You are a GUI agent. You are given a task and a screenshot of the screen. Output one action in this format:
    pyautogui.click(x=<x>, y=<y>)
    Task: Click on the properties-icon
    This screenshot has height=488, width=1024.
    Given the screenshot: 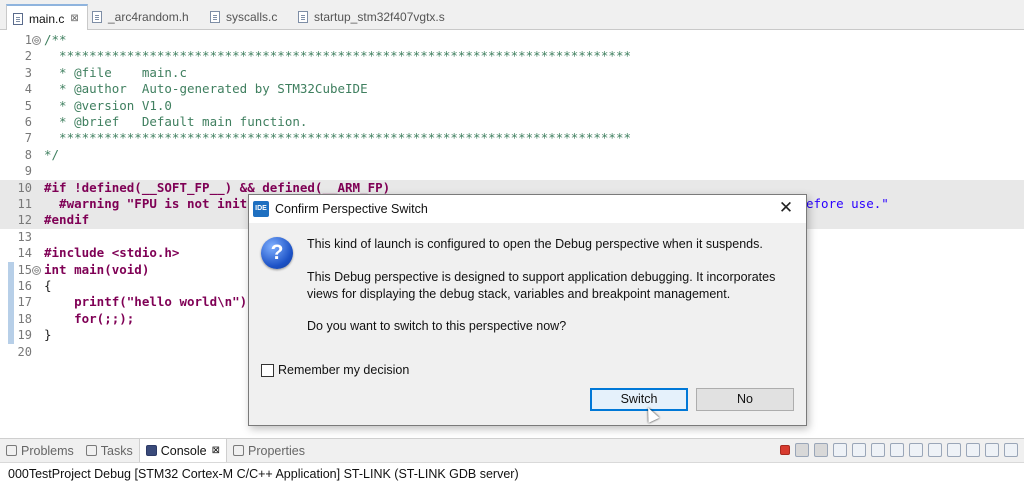 What is the action you would take?
    pyautogui.click(x=239, y=450)
    